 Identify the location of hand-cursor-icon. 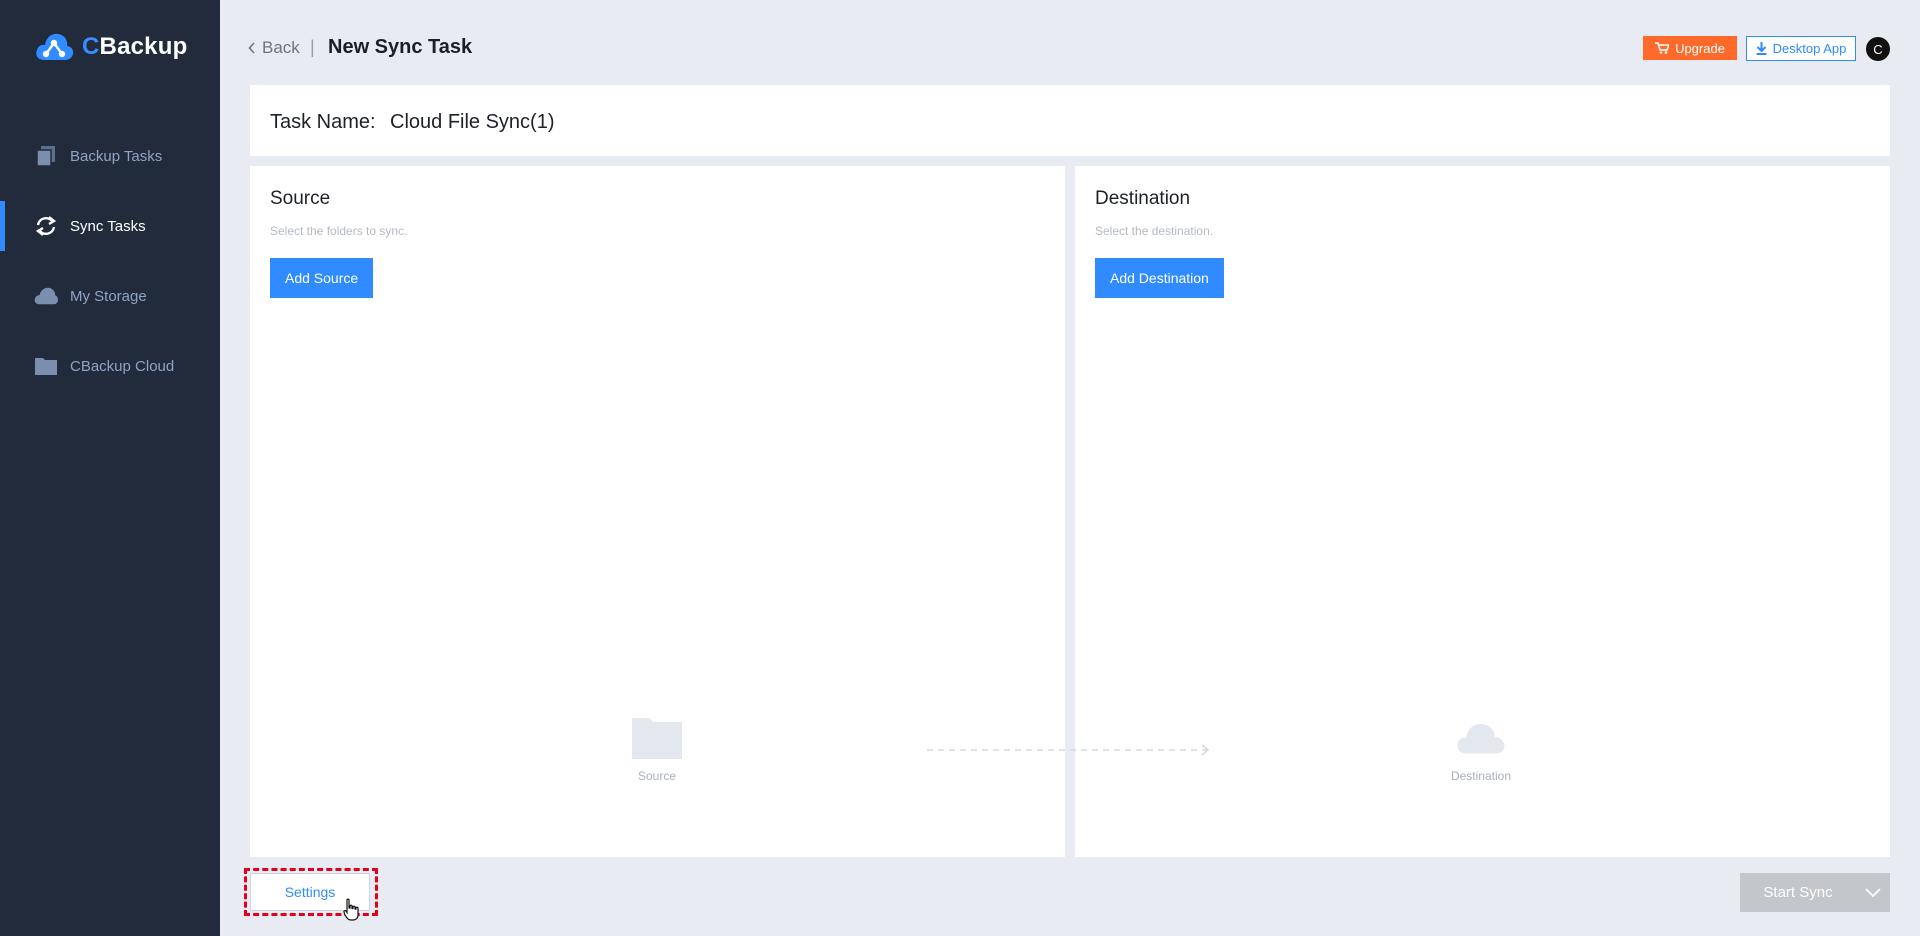
(351, 909).